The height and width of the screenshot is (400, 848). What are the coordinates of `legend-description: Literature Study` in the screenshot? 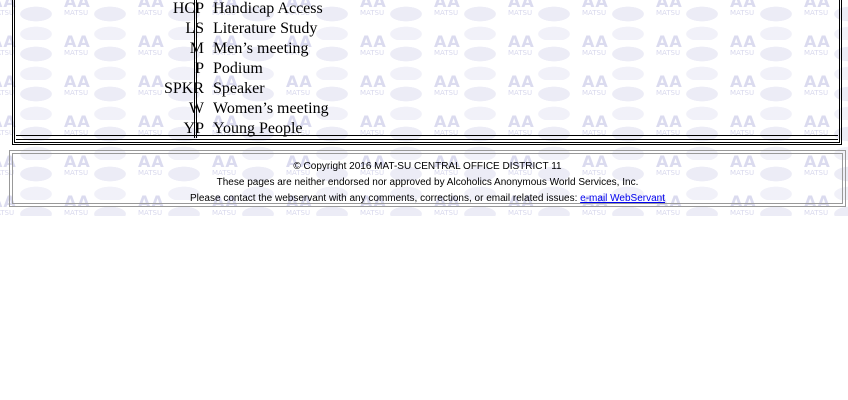 It's located at (265, 28).